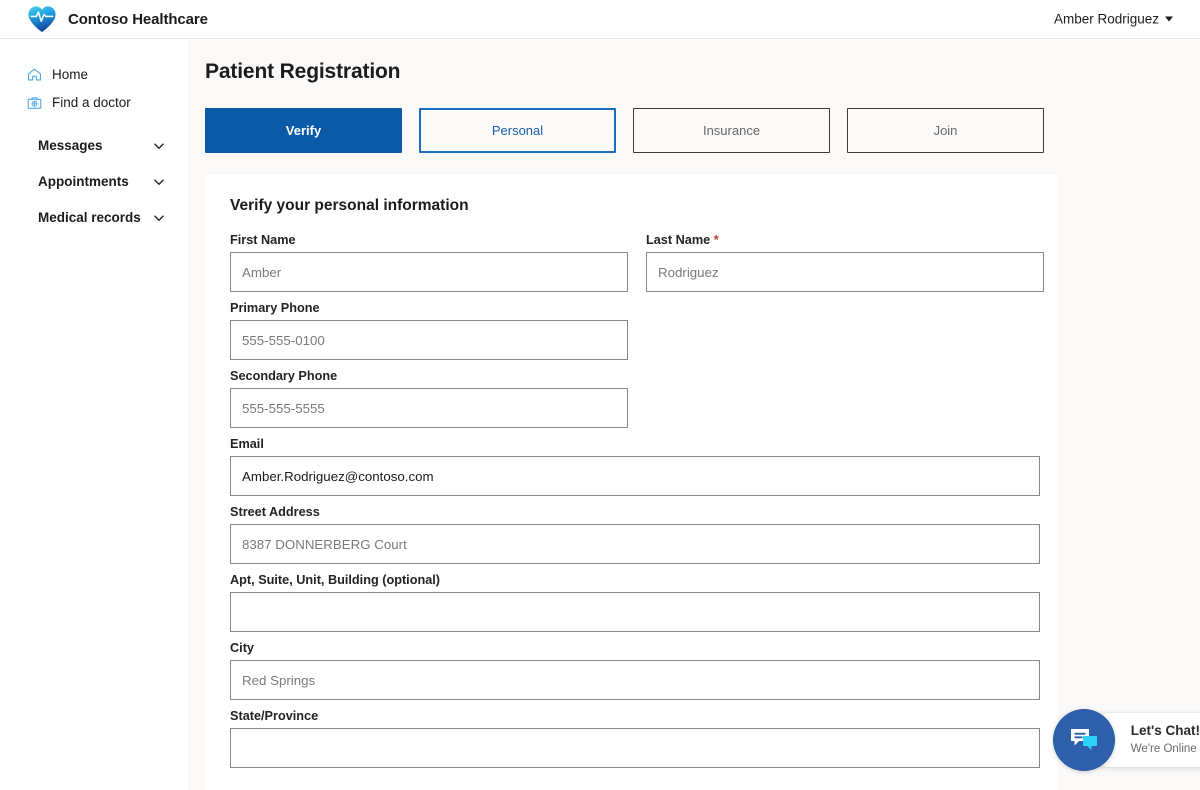 The image size is (1200, 790). What do you see at coordinates (275, 512) in the screenshot?
I see `field-label: Street Address` at bounding box center [275, 512].